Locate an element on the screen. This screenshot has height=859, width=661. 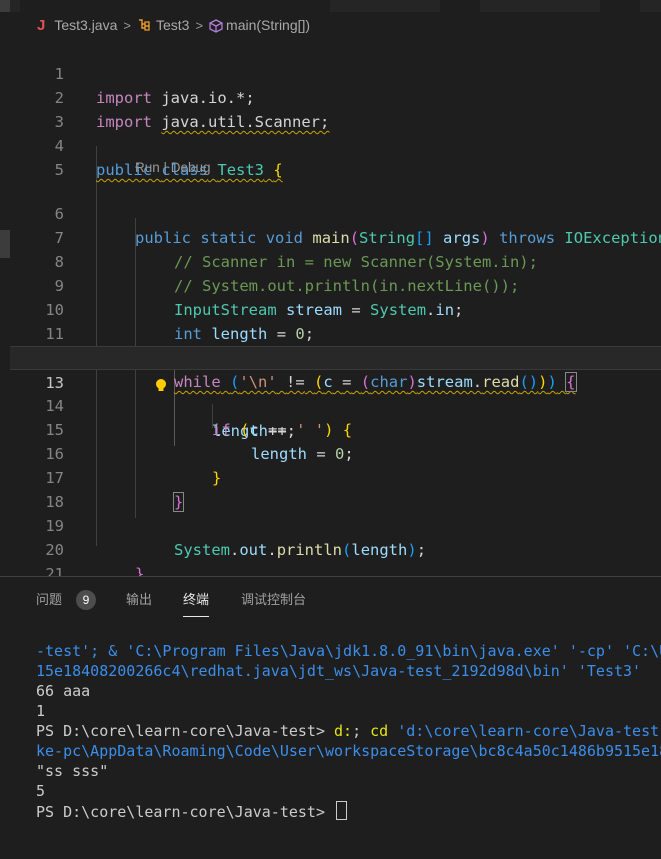
class-icon is located at coordinates (145, 25).